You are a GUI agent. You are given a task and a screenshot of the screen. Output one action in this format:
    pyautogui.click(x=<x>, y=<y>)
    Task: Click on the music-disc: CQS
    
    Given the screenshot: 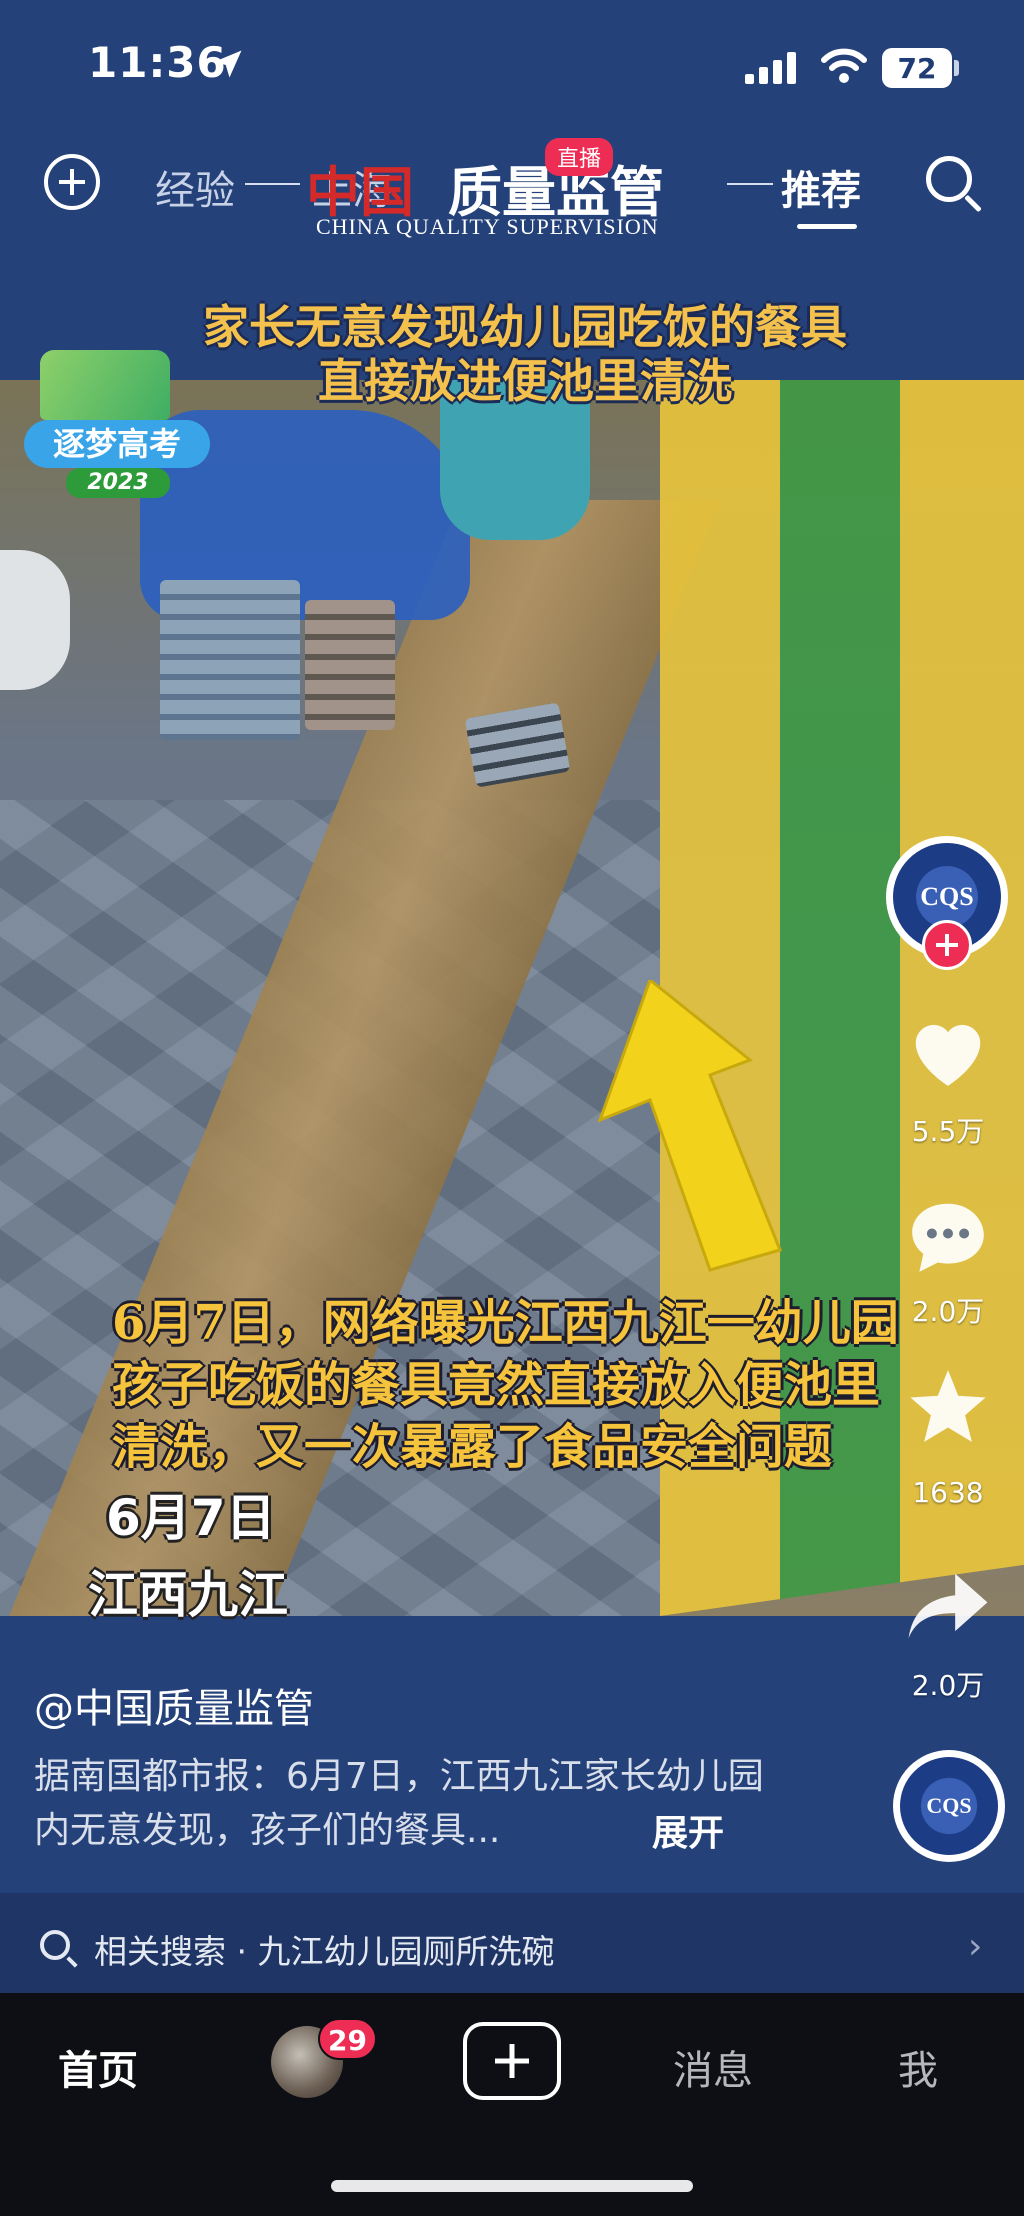 What is the action you would take?
    pyautogui.click(x=949, y=1806)
    